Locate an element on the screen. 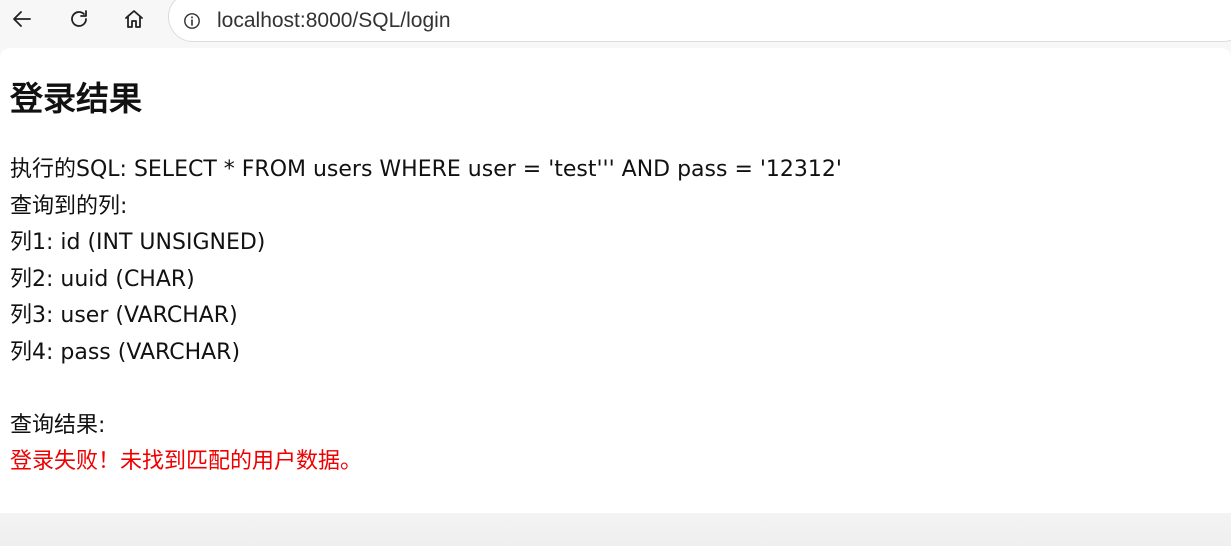 The width and height of the screenshot is (1231, 546). bottom-strip is located at coordinates (615, 529).